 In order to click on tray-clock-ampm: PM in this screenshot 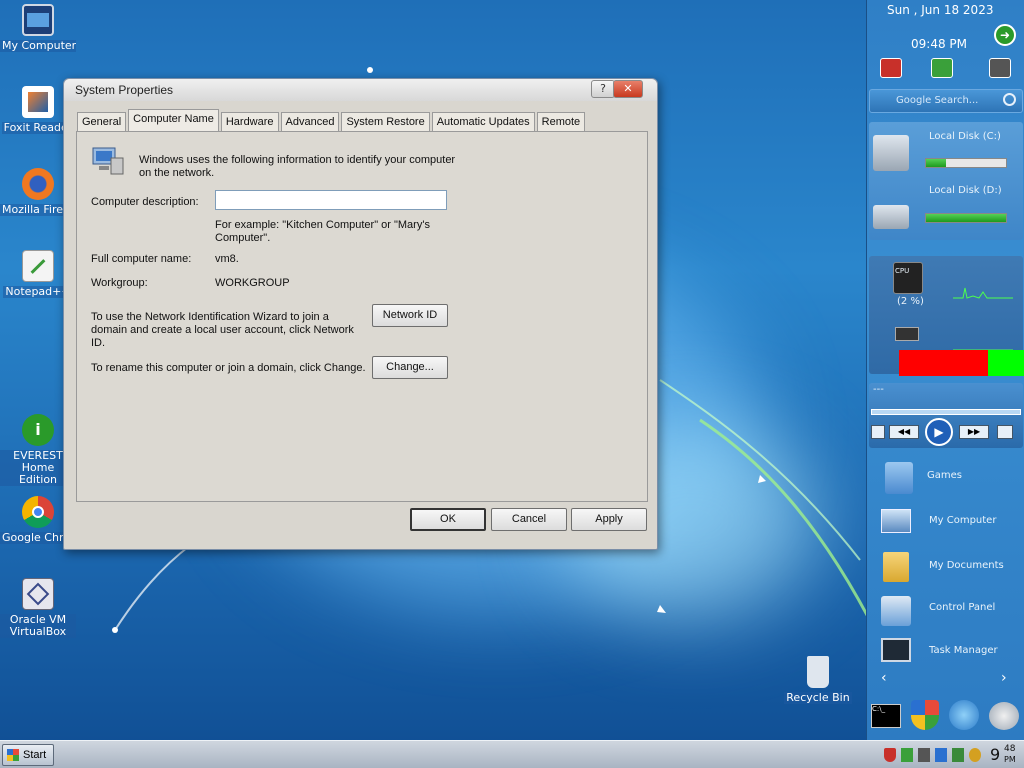, I will do `click(1010, 759)`.